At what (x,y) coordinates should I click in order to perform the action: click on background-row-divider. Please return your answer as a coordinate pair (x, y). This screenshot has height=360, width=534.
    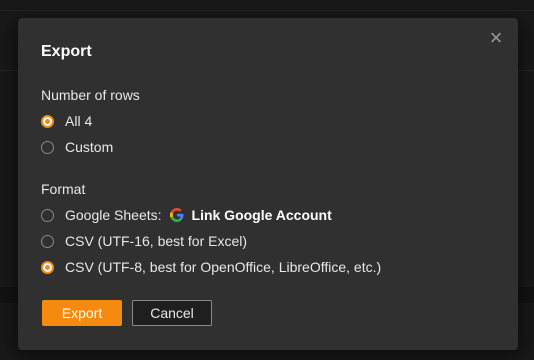
    Looking at the image, I should click on (267, 10).